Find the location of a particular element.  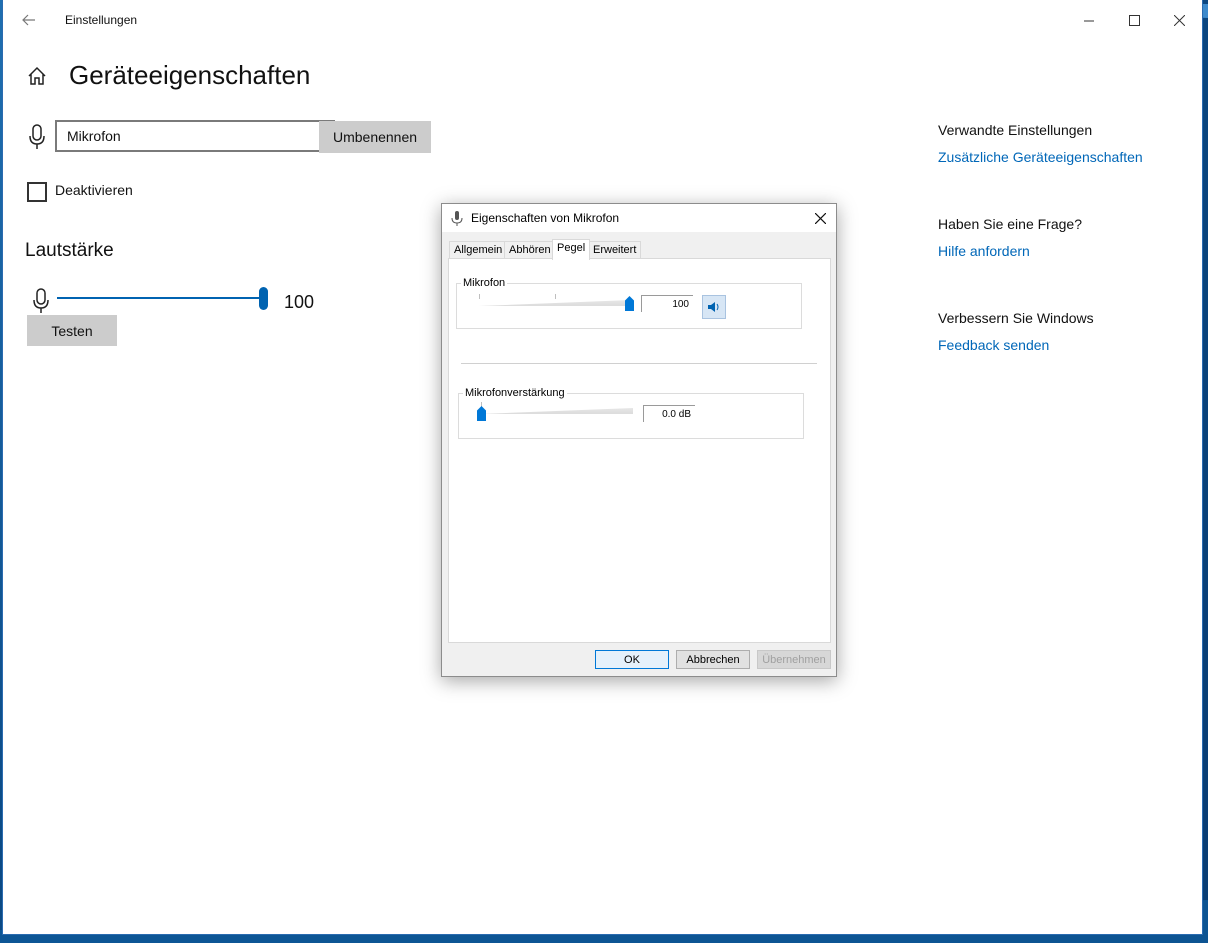

related-settings-heading: Verwandte Einstellungen is located at coordinates (1015, 130).